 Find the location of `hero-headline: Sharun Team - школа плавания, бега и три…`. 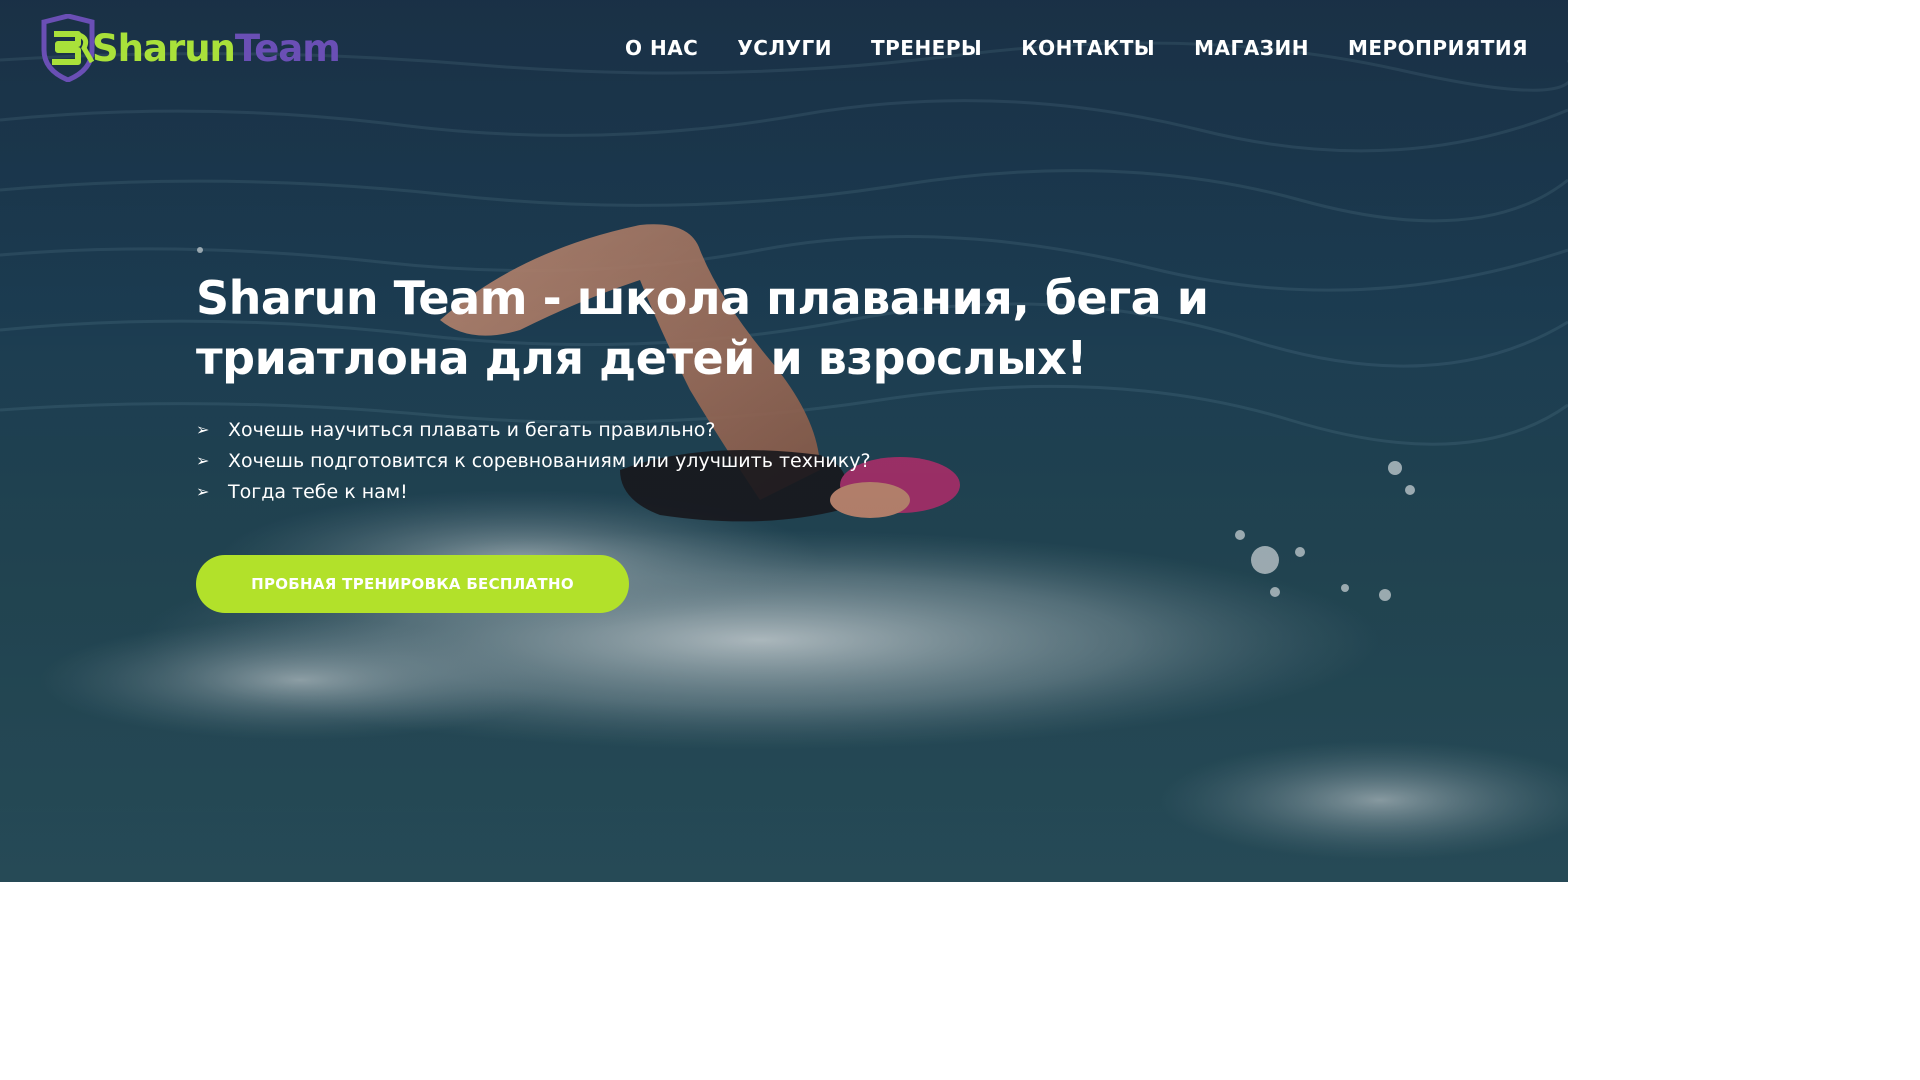

hero-headline: Sharun Team - школа плавания, бега и три… is located at coordinates (702, 328).